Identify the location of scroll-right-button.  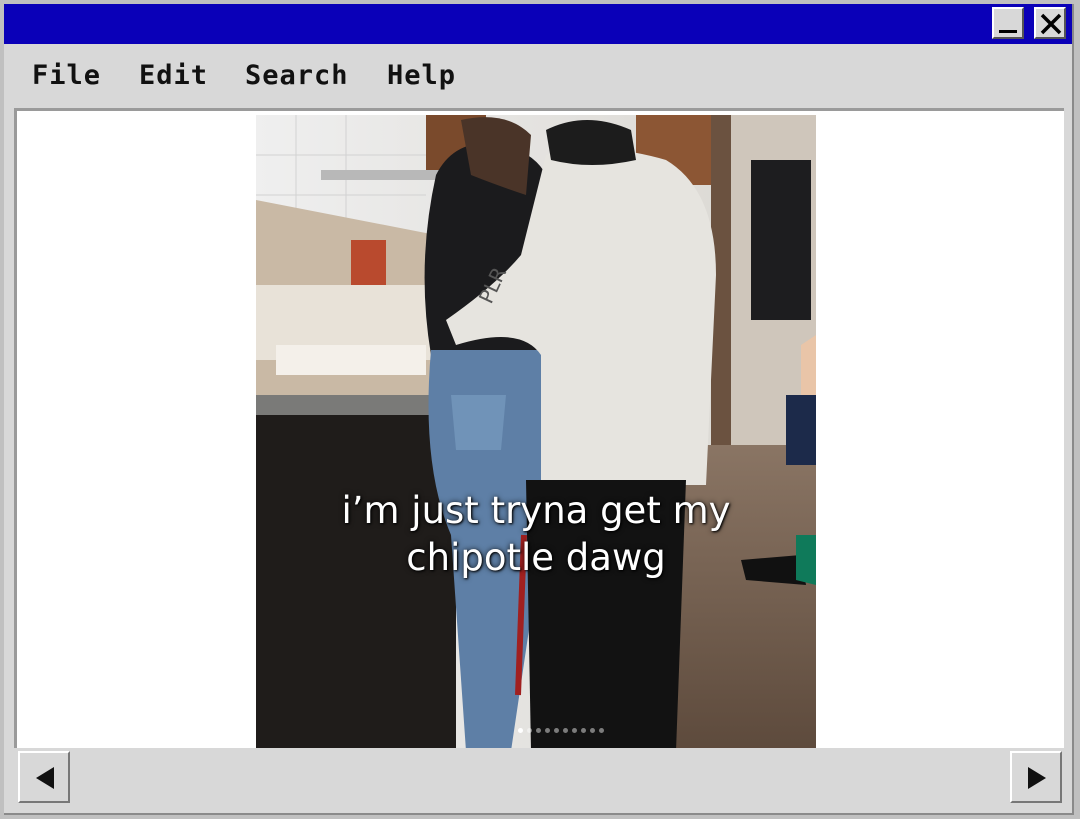
(1036, 777).